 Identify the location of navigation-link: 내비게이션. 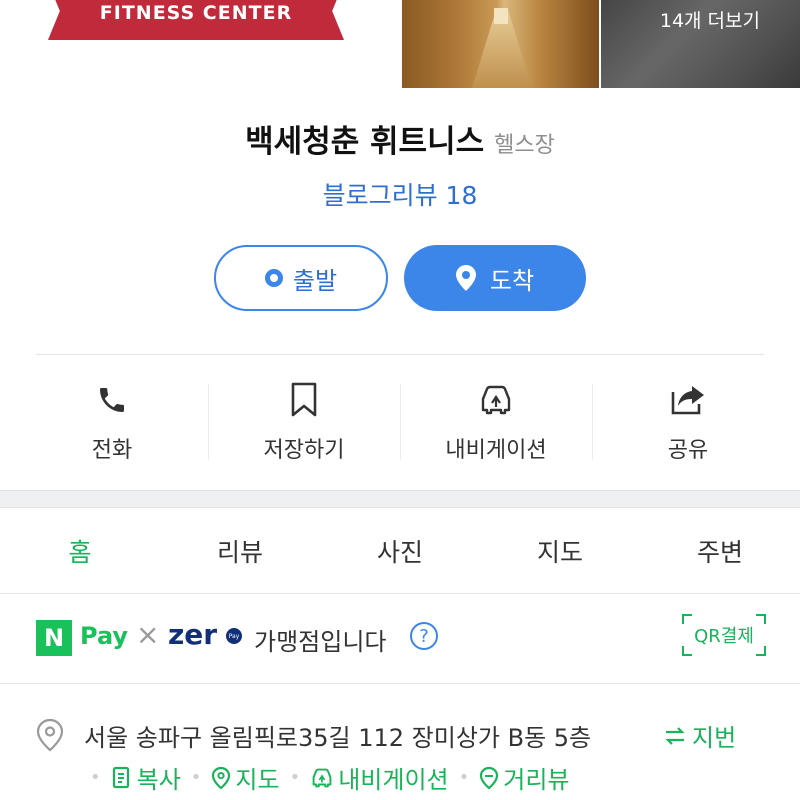
(379, 777).